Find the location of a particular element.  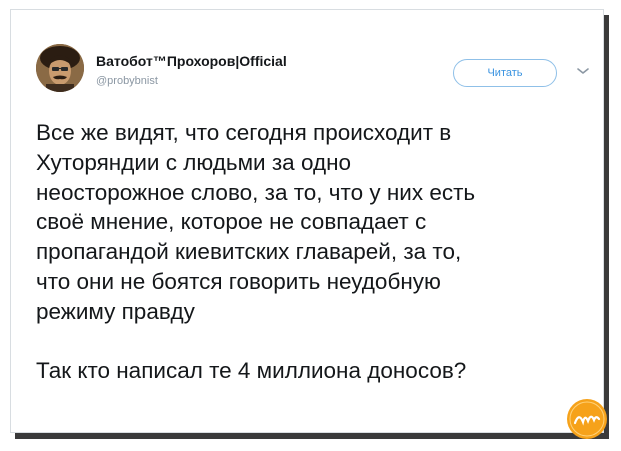

follow-button: Читать is located at coordinates (505, 73).